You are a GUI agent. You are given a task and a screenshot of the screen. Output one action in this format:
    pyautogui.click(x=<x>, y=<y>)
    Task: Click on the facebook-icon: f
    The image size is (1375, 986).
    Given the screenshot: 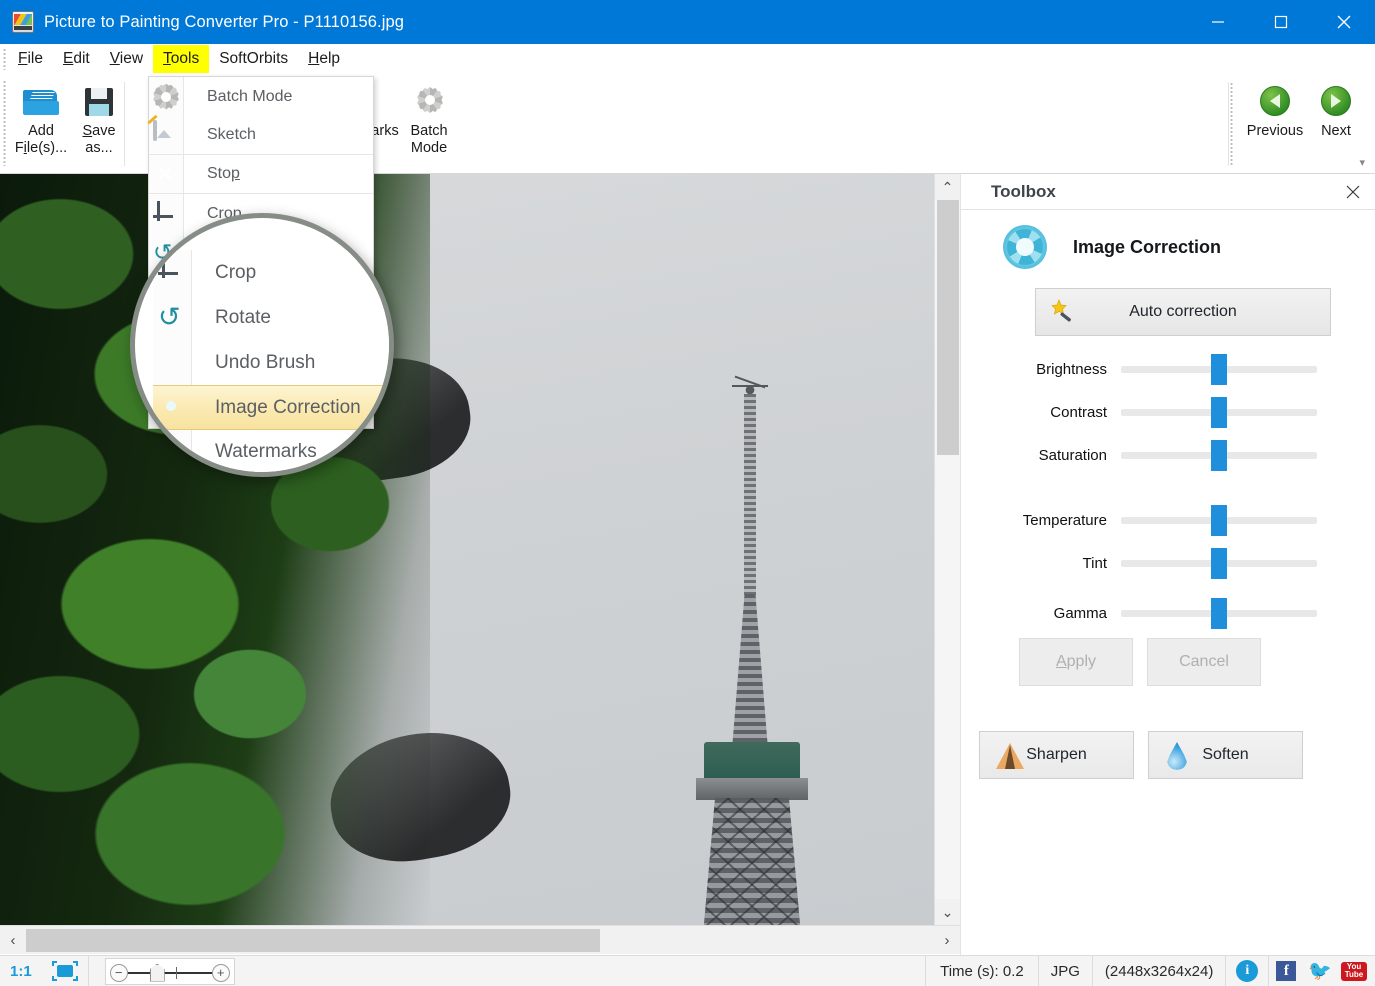 What is the action you would take?
    pyautogui.click(x=1286, y=971)
    